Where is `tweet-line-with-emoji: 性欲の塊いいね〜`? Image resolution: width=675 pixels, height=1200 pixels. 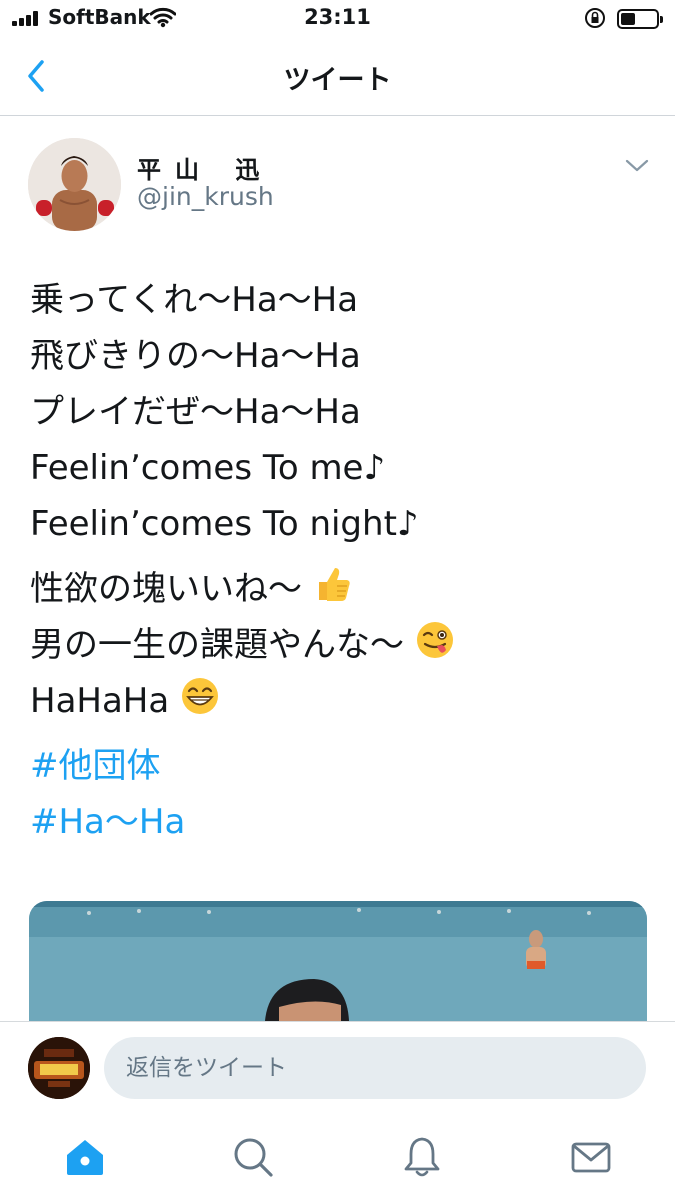 tweet-line-with-emoji: 性欲の塊いいね〜 is located at coordinates (340, 589).